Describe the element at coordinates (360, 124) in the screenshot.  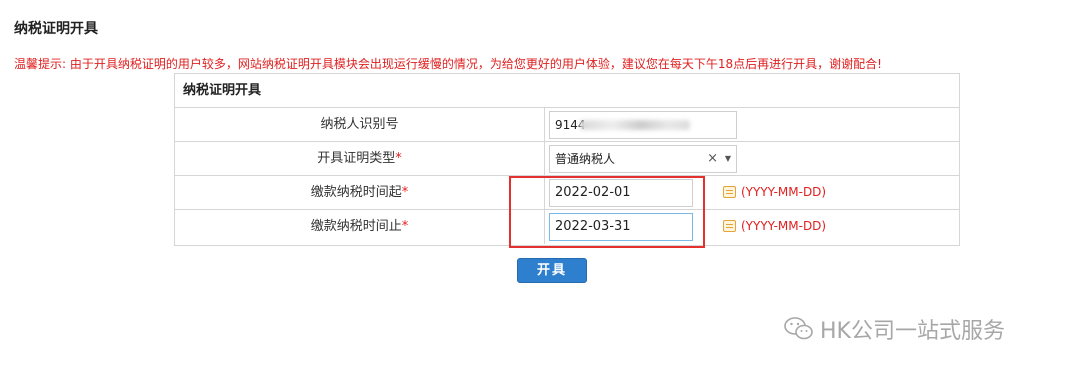
I see `taxpayer-id-label: 纳税人识别号` at that location.